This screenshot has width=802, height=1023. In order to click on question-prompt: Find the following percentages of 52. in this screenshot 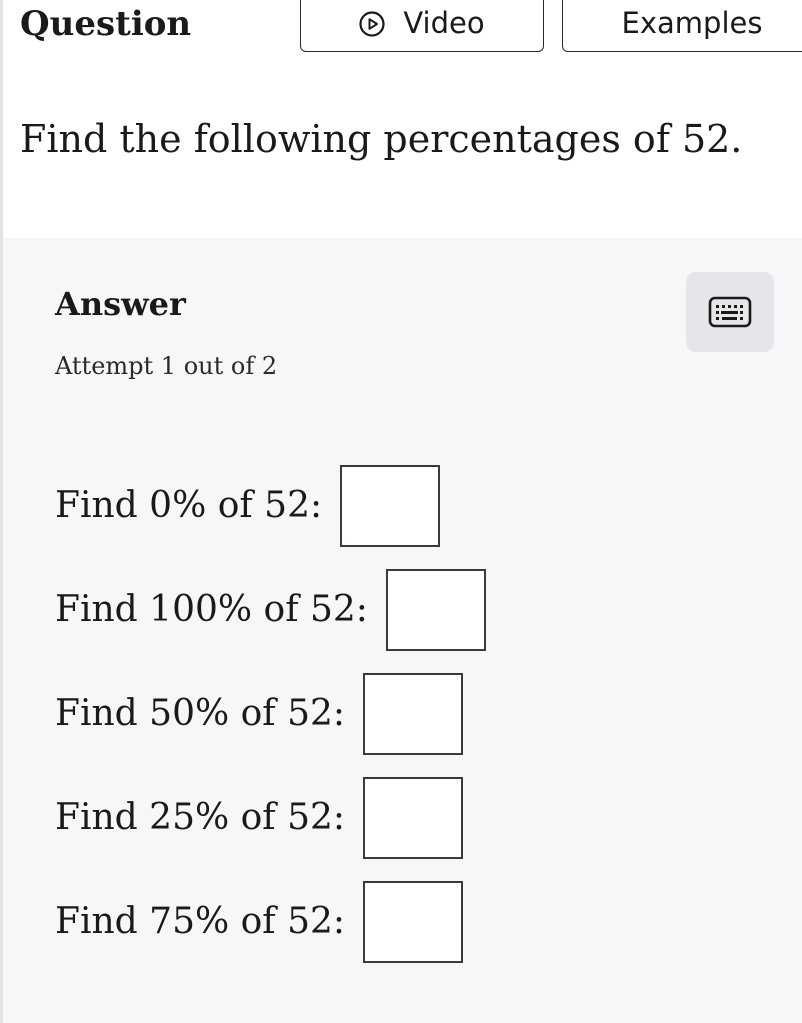, I will do `click(381, 139)`.